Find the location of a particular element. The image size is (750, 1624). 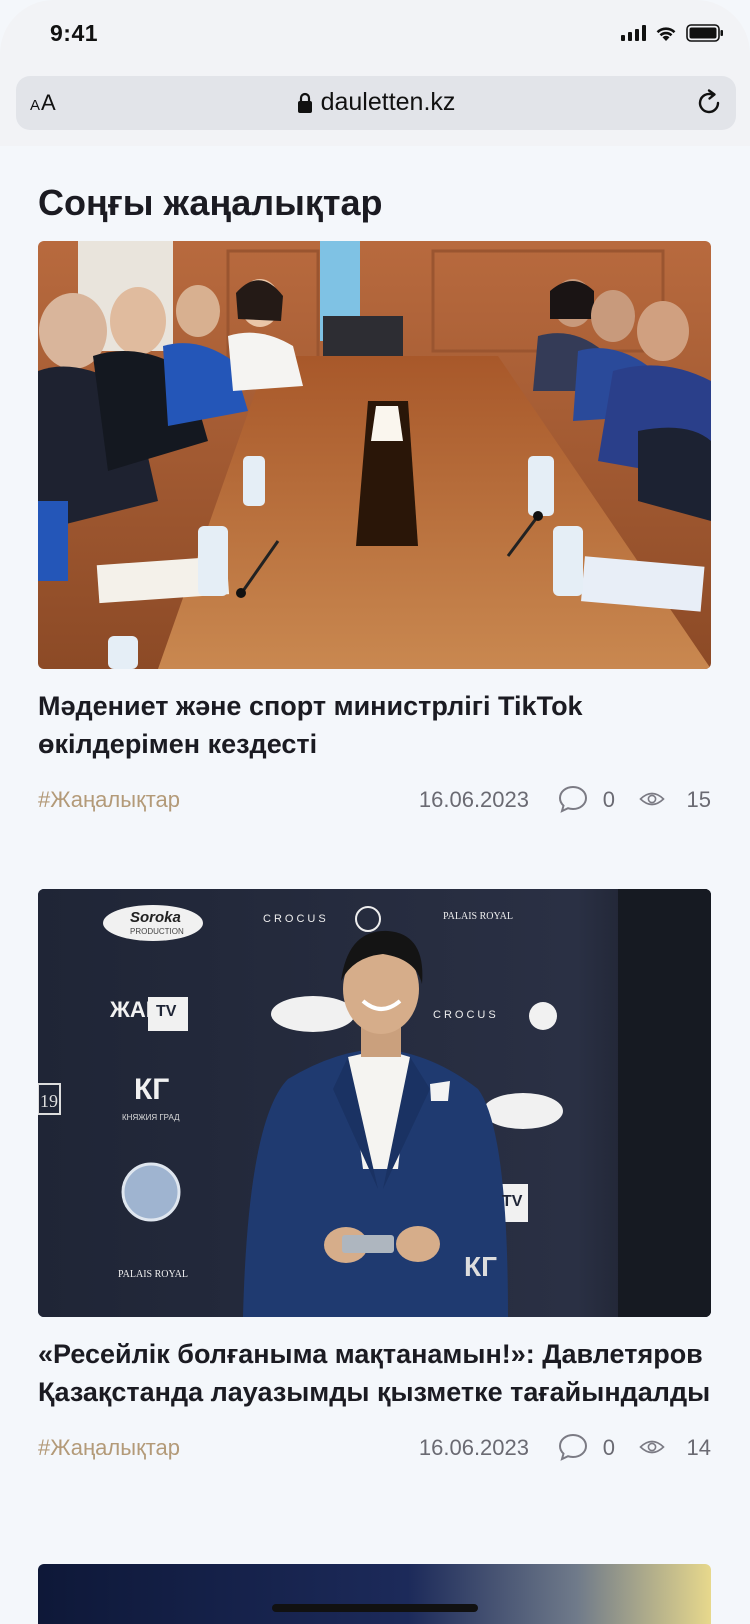

soroka-logo: Soroka is located at coordinates (155, 917).